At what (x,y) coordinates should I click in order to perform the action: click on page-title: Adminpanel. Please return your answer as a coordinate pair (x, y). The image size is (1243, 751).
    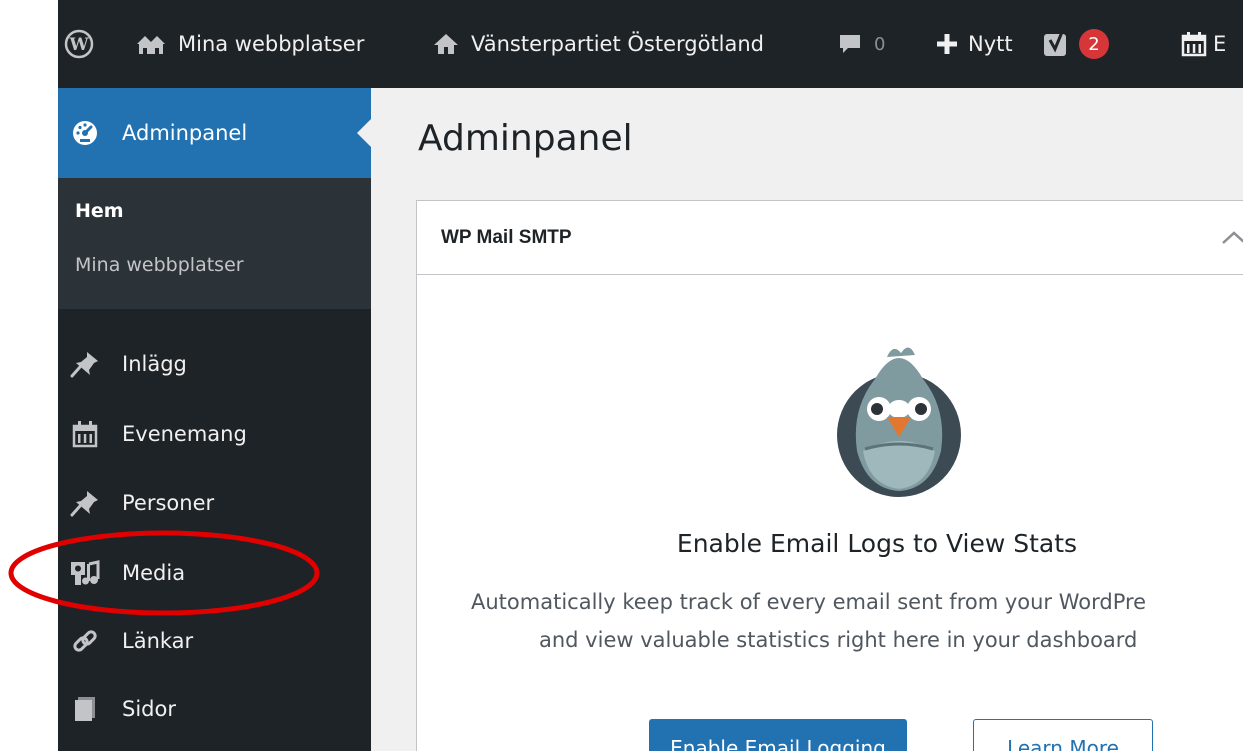
    Looking at the image, I should click on (525, 138).